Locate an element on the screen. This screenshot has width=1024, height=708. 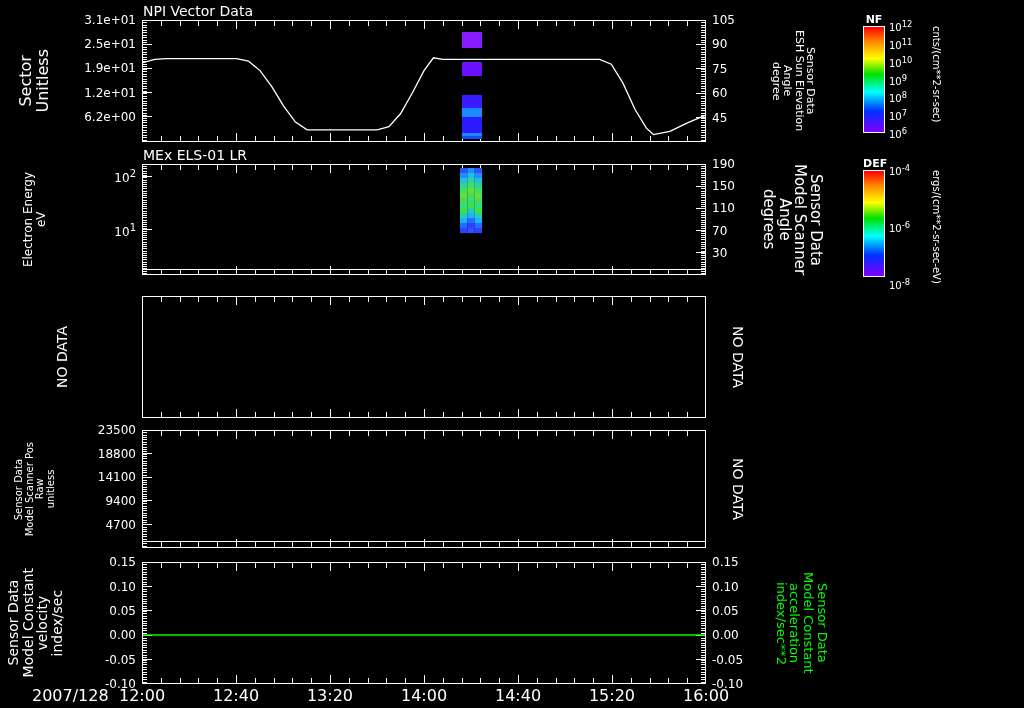
tick-label: 90 is located at coordinates (720, 44).